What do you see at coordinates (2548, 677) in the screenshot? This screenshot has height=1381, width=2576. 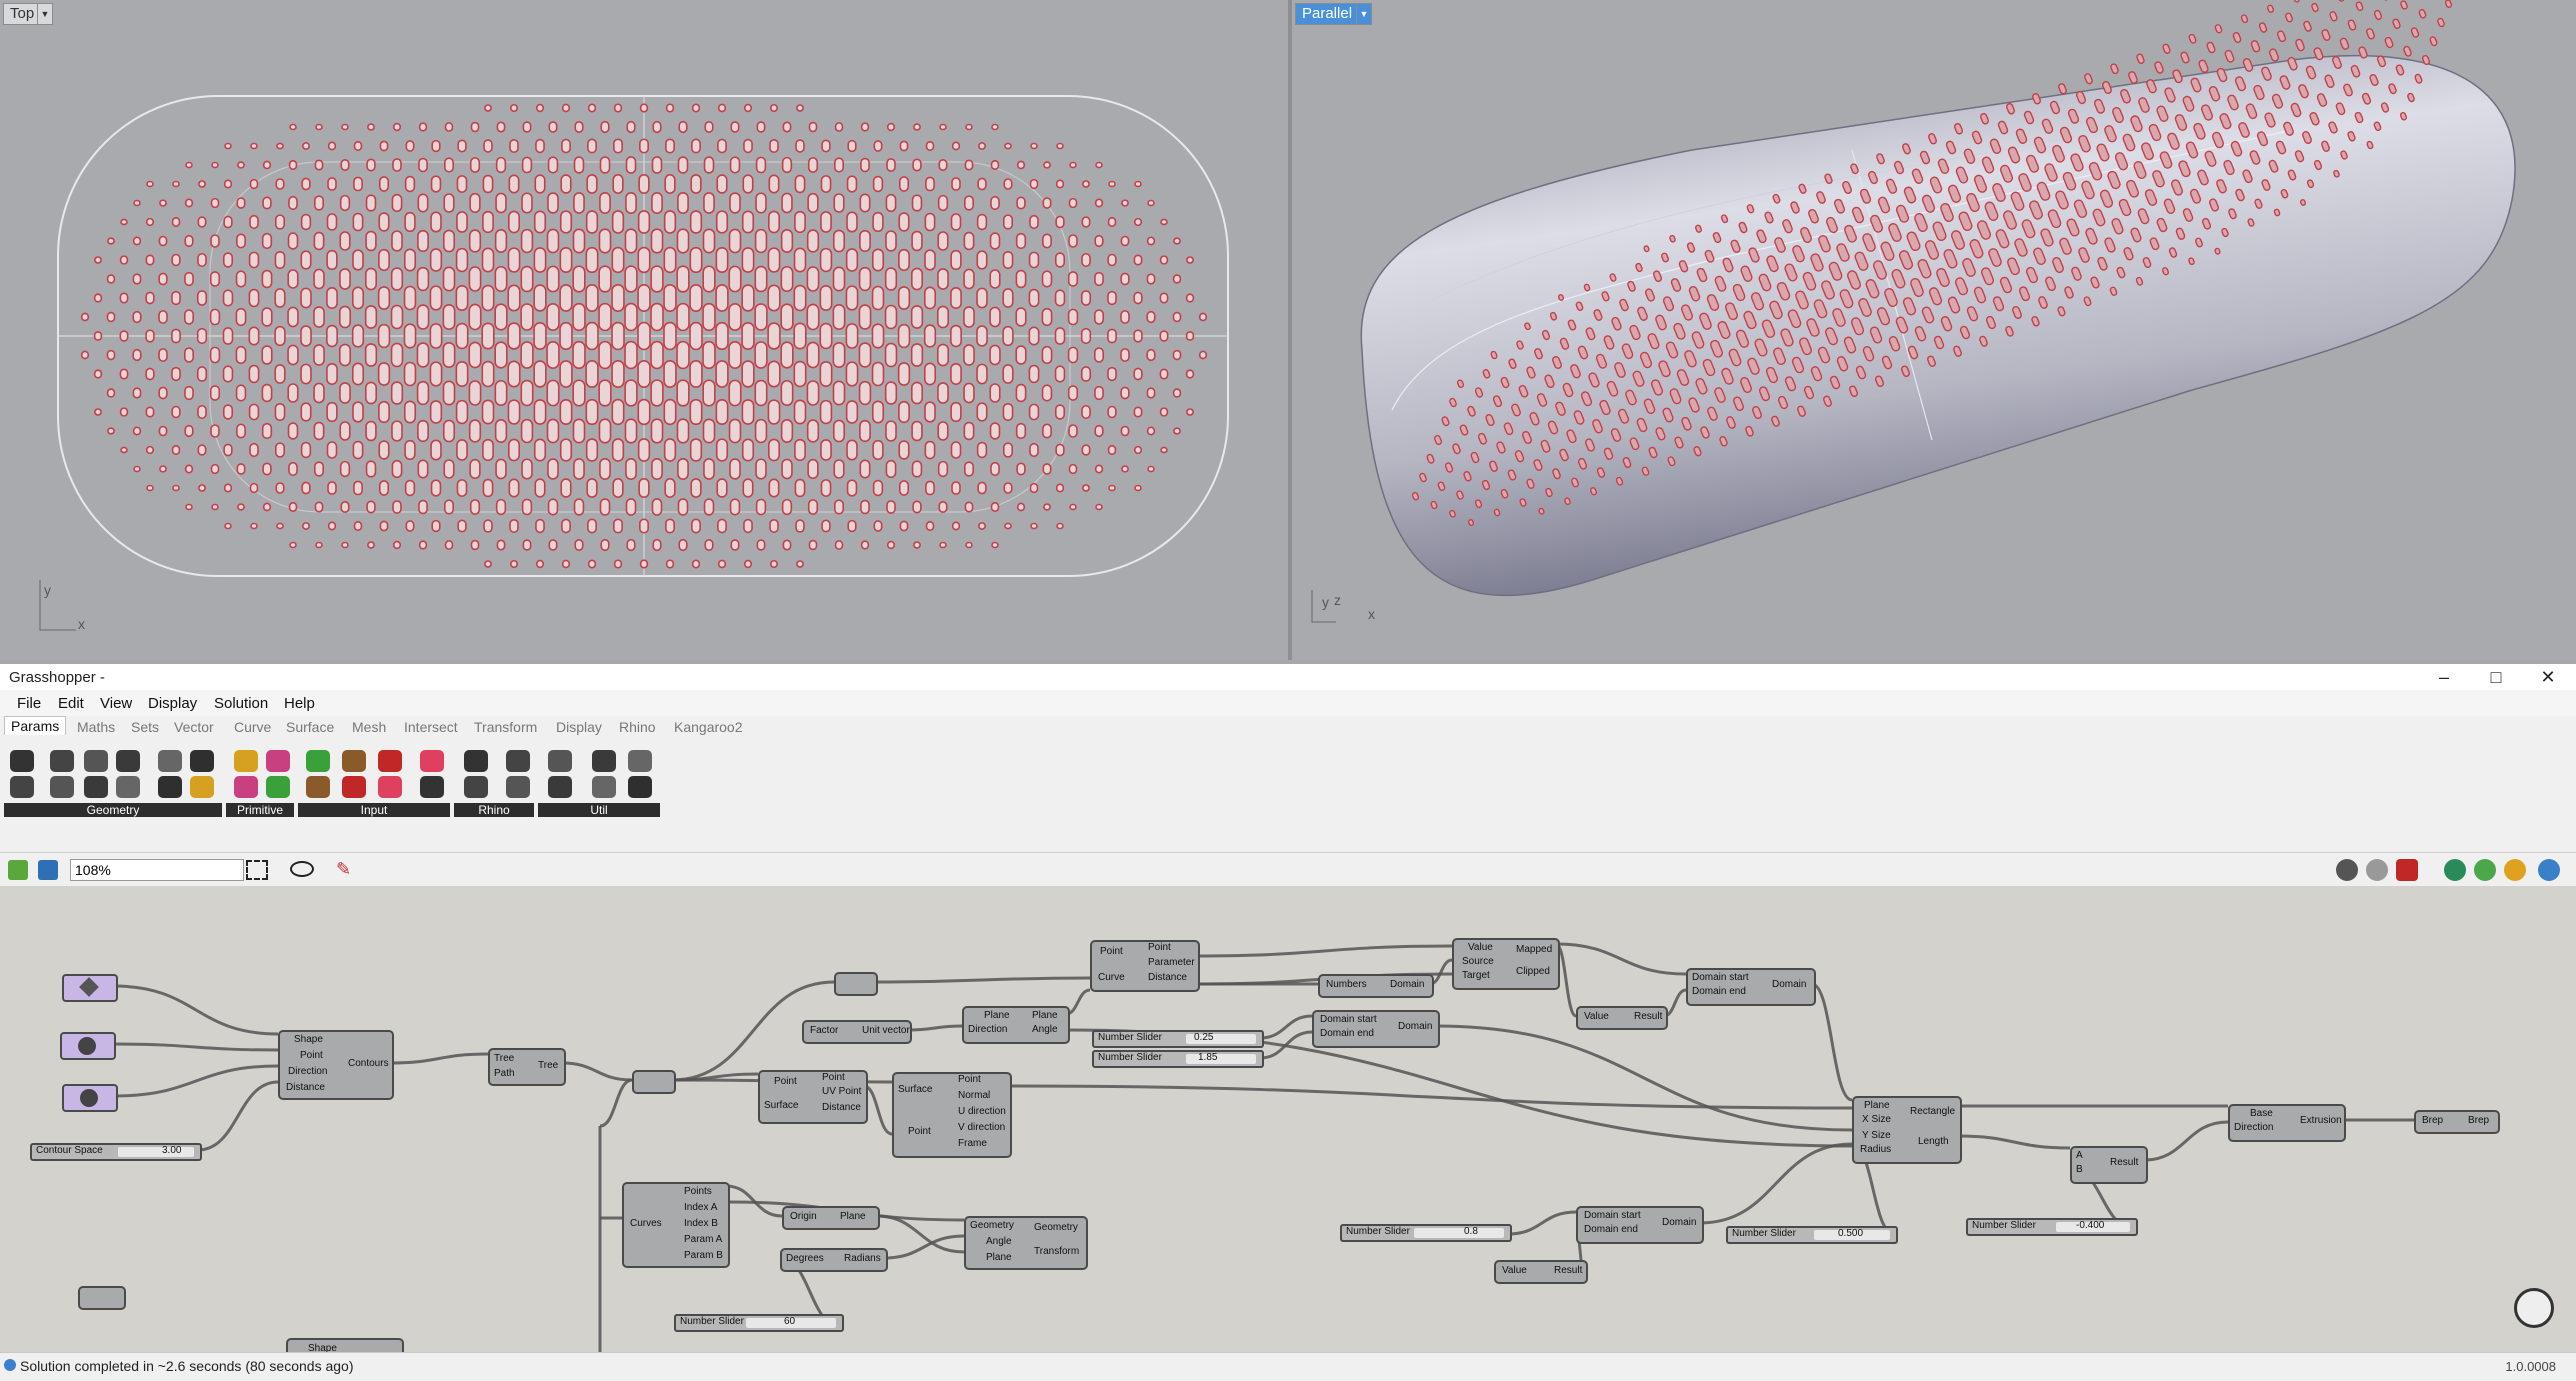 I see `close-icon: ✕` at bounding box center [2548, 677].